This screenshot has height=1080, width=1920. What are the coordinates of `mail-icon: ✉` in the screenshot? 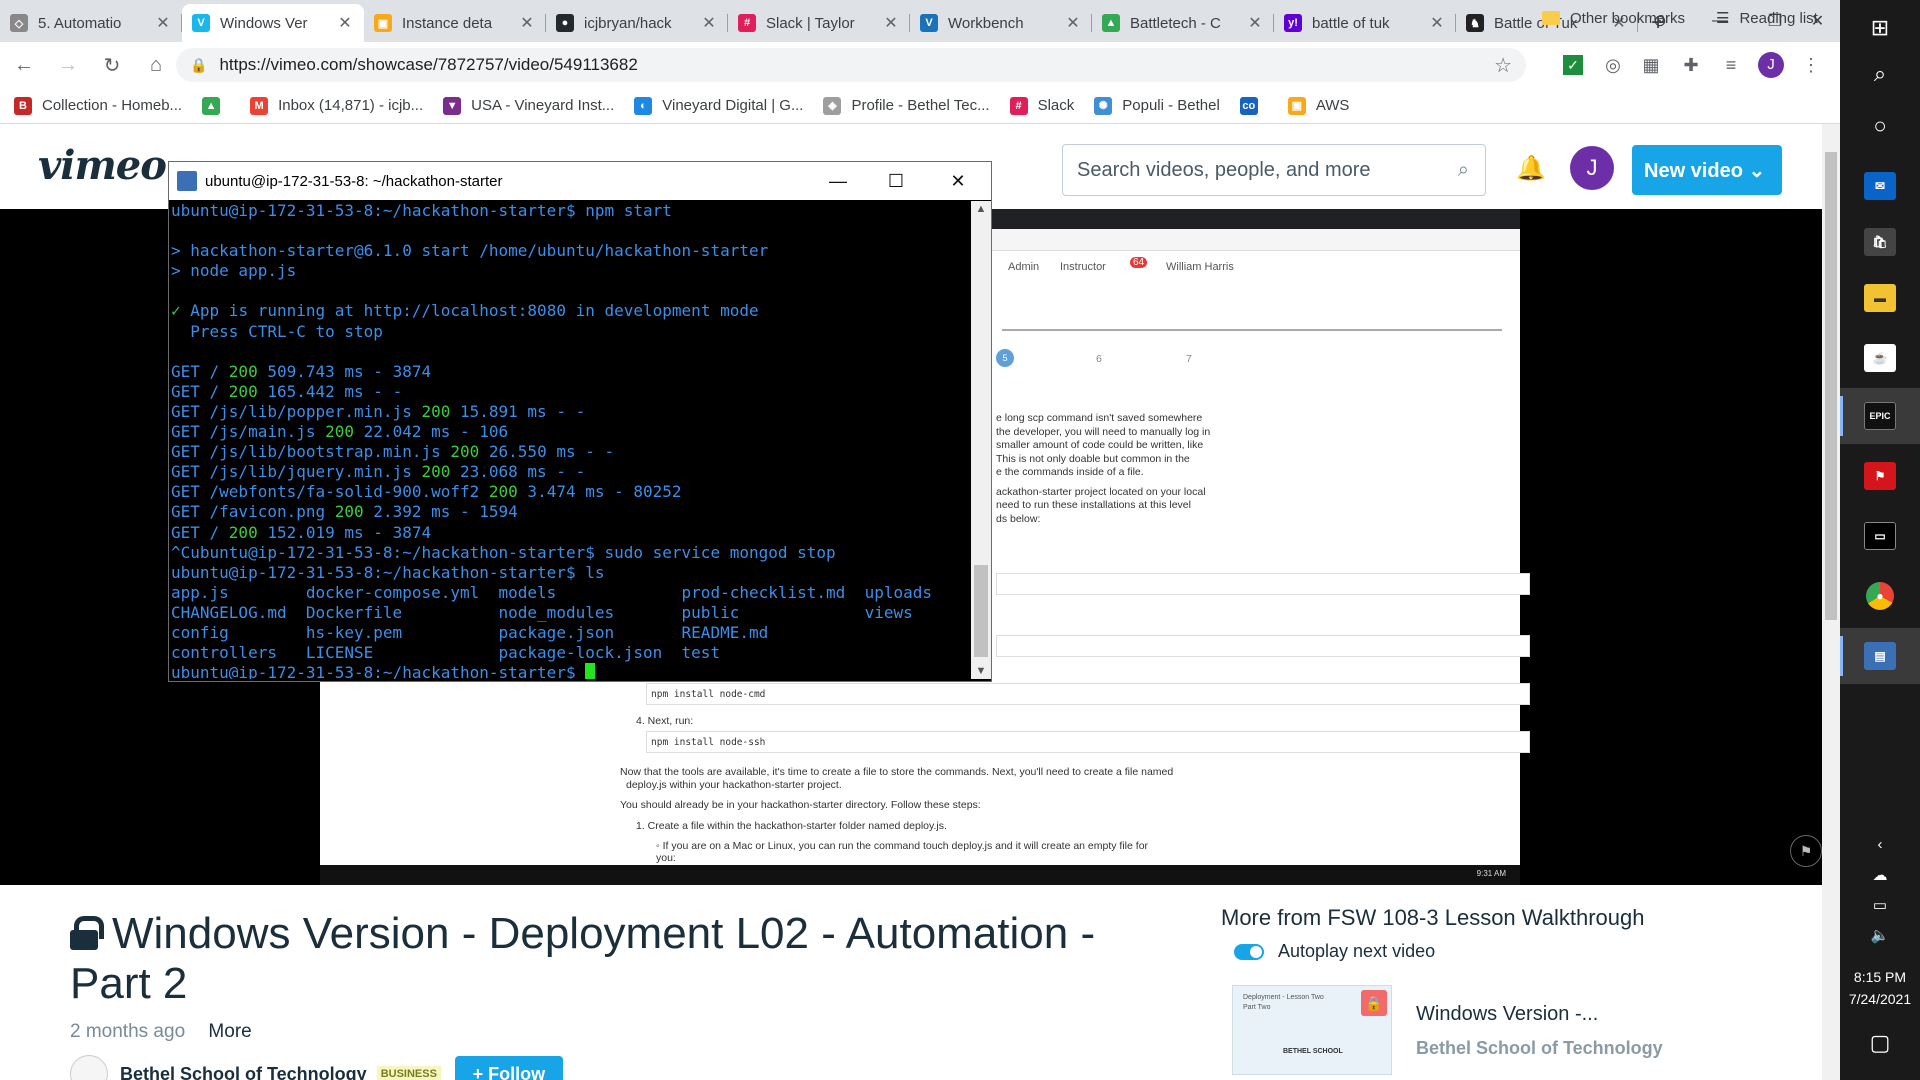 It's located at (1880, 186).